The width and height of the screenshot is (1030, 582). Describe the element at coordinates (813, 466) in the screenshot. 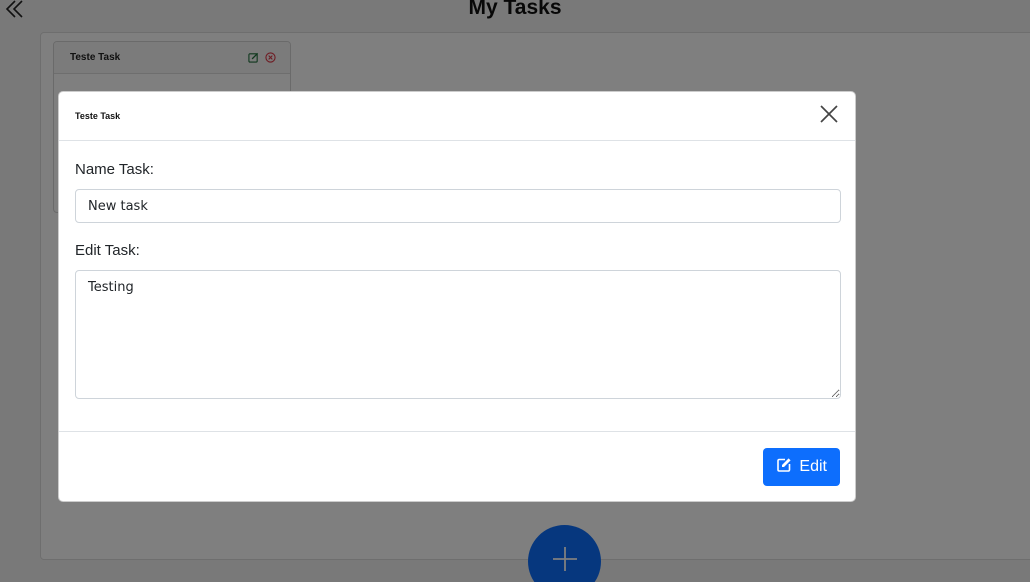

I see `edit-button-label: Edit` at that location.